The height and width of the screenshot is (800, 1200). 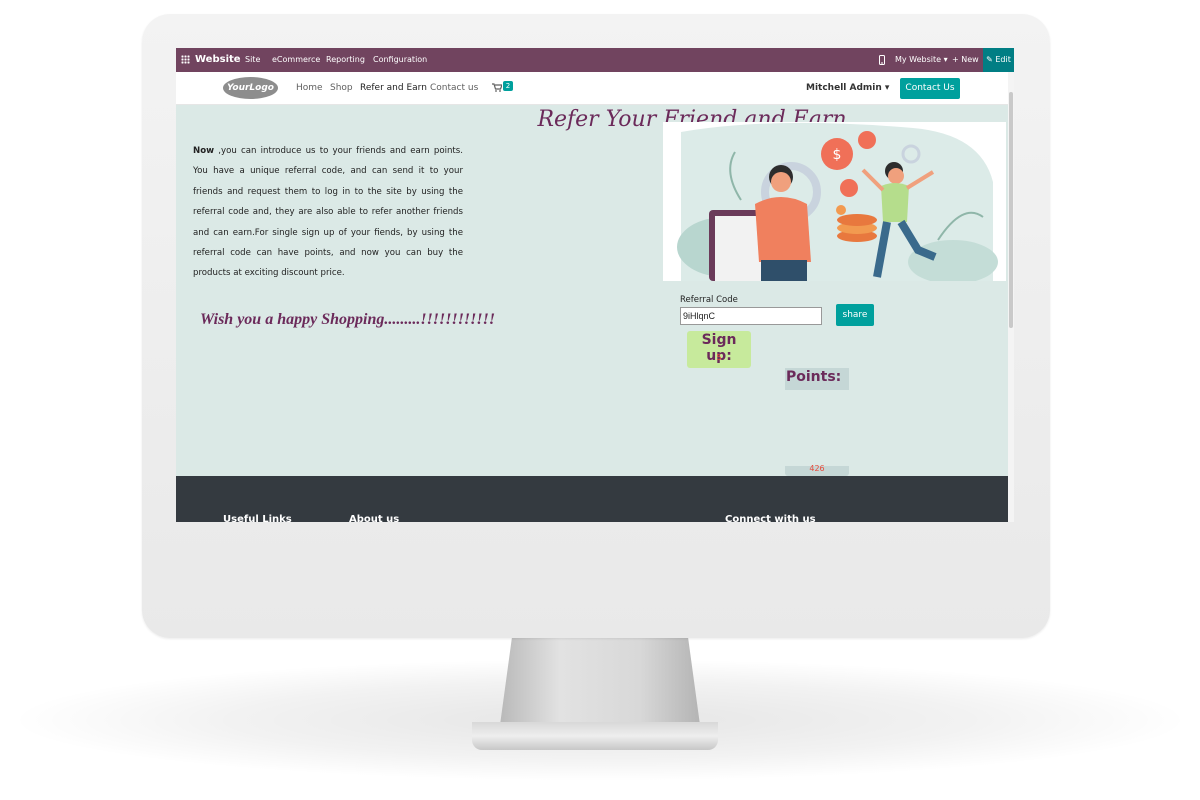 What do you see at coordinates (770, 518) in the screenshot?
I see `footer-connect: Connect with us` at bounding box center [770, 518].